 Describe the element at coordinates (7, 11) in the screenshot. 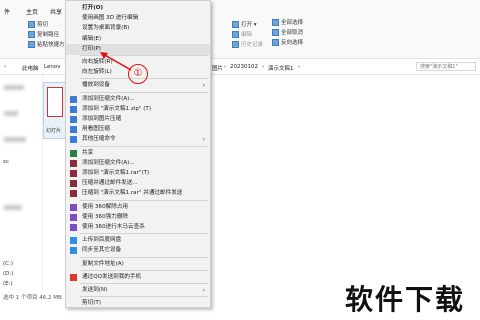

I see `tab-file: 件` at that location.